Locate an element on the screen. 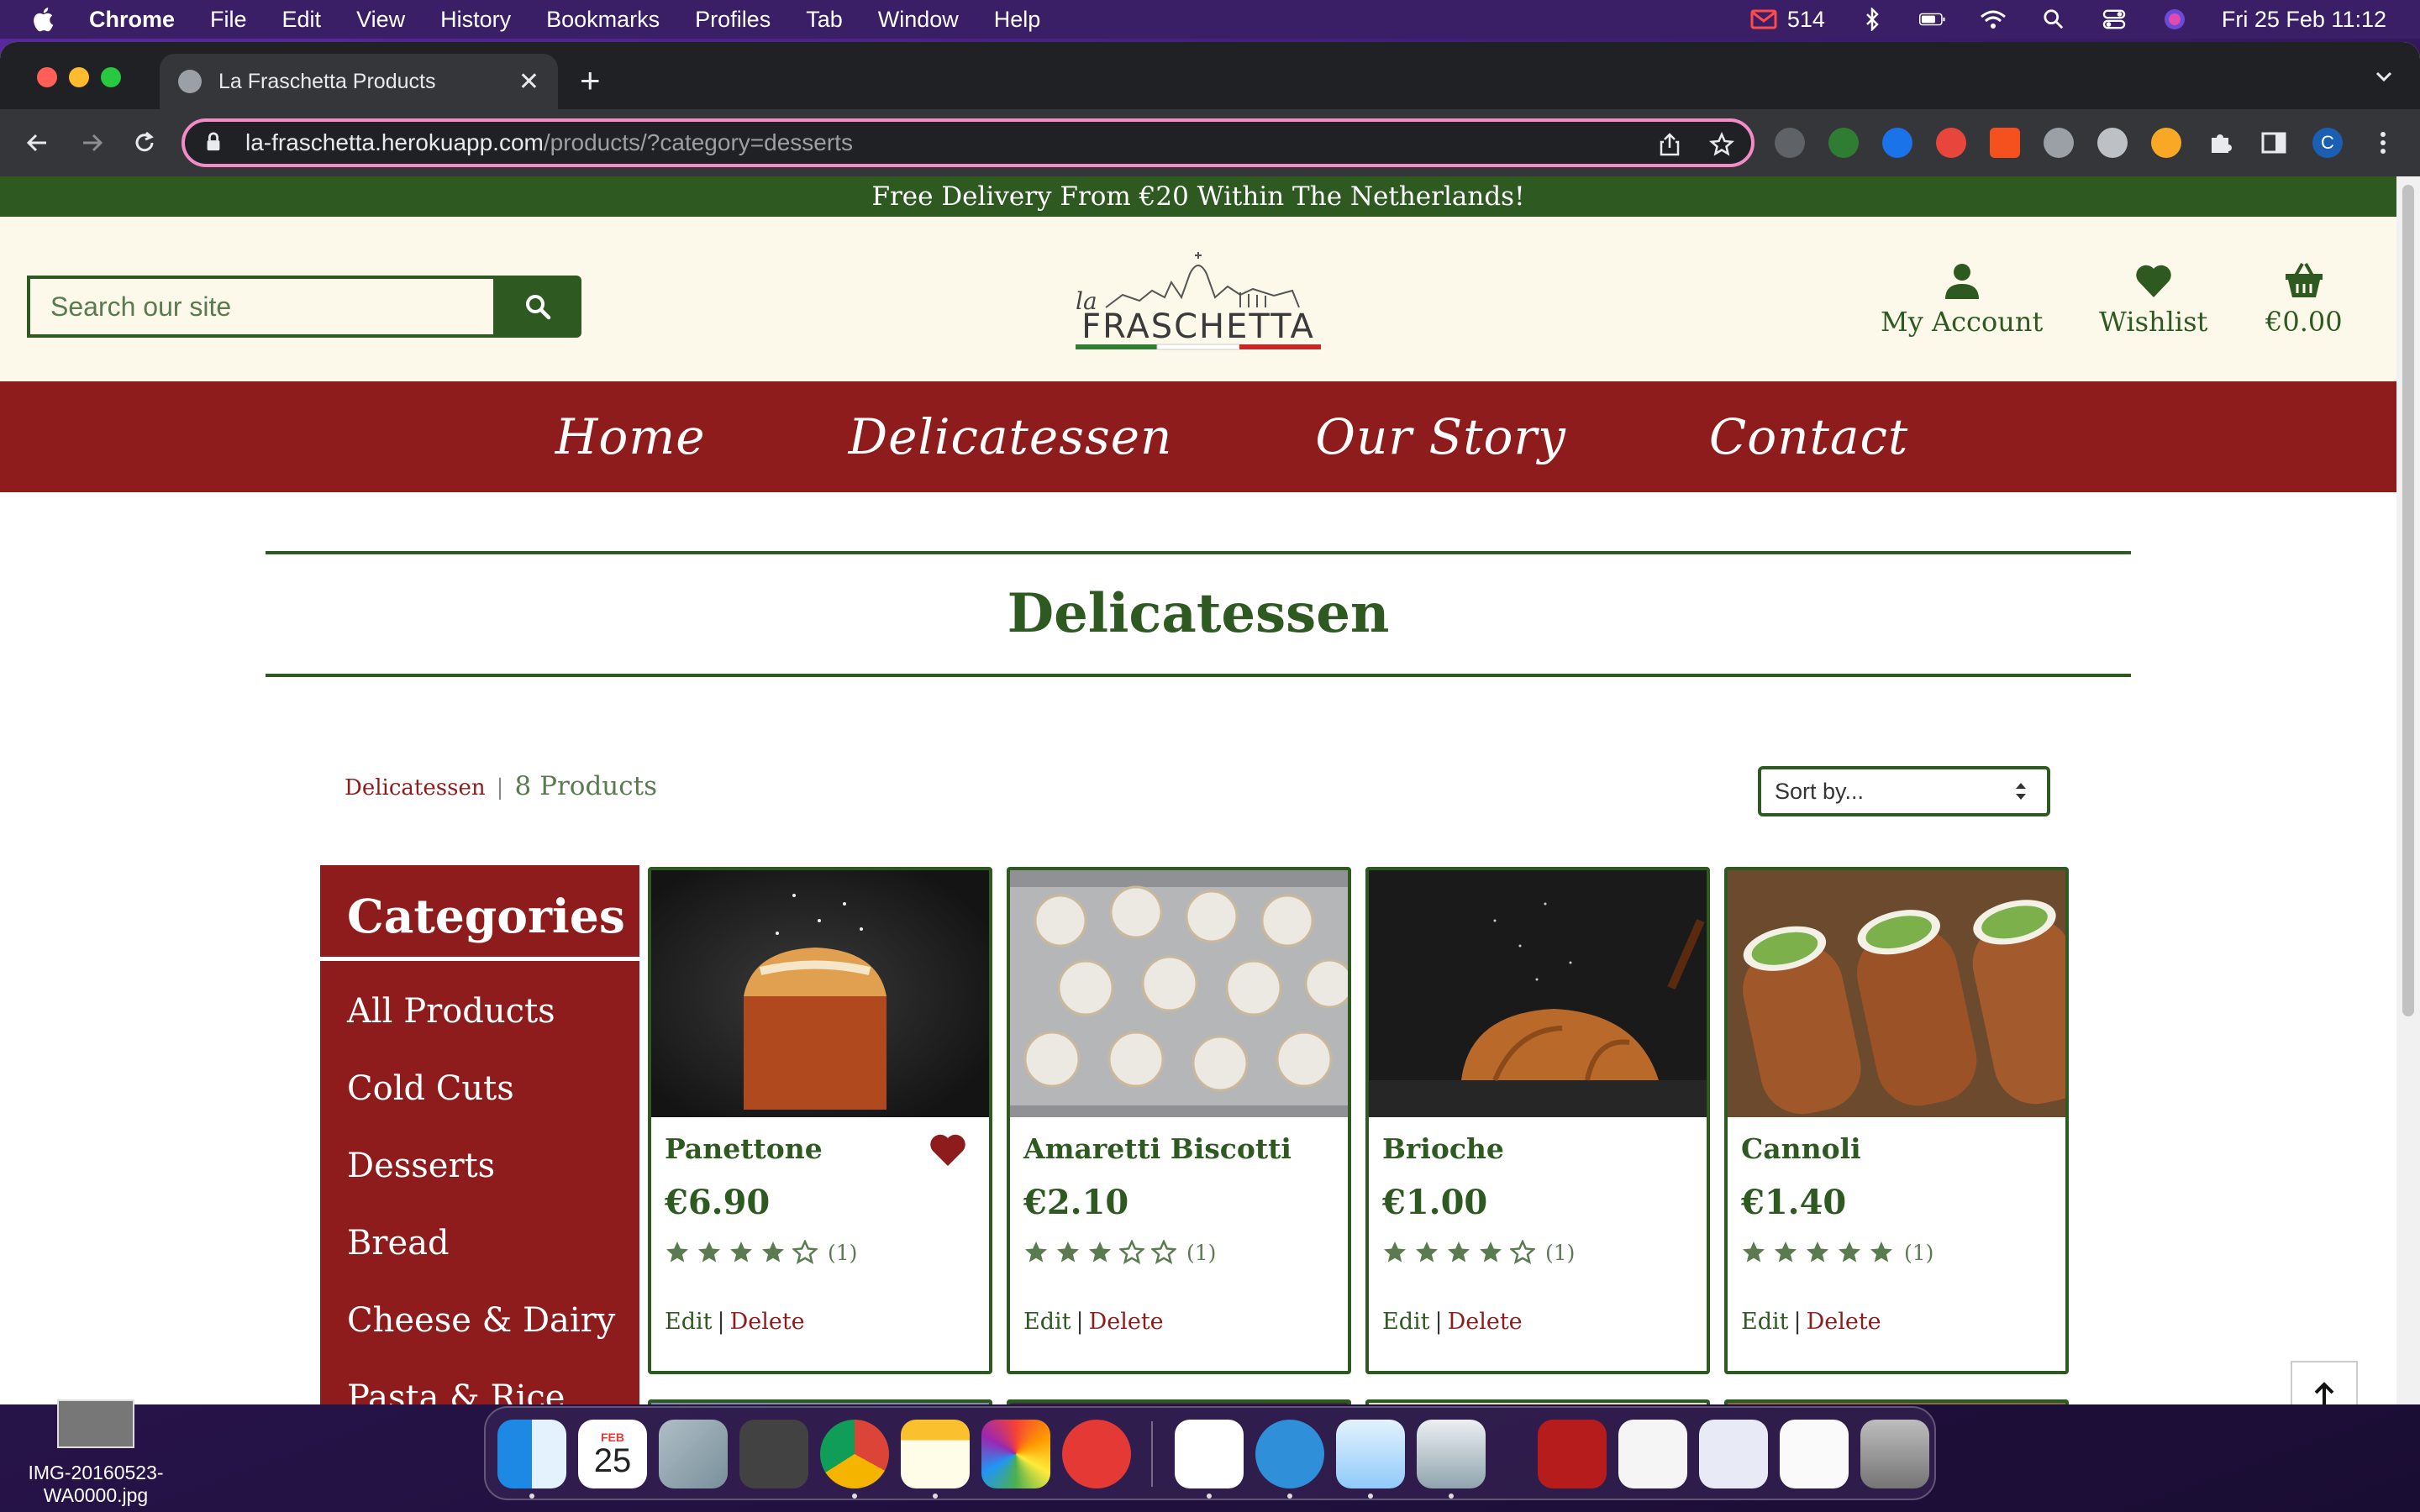 The image size is (2420, 1512). extensions-puzzle-icon is located at coordinates (2220, 143).